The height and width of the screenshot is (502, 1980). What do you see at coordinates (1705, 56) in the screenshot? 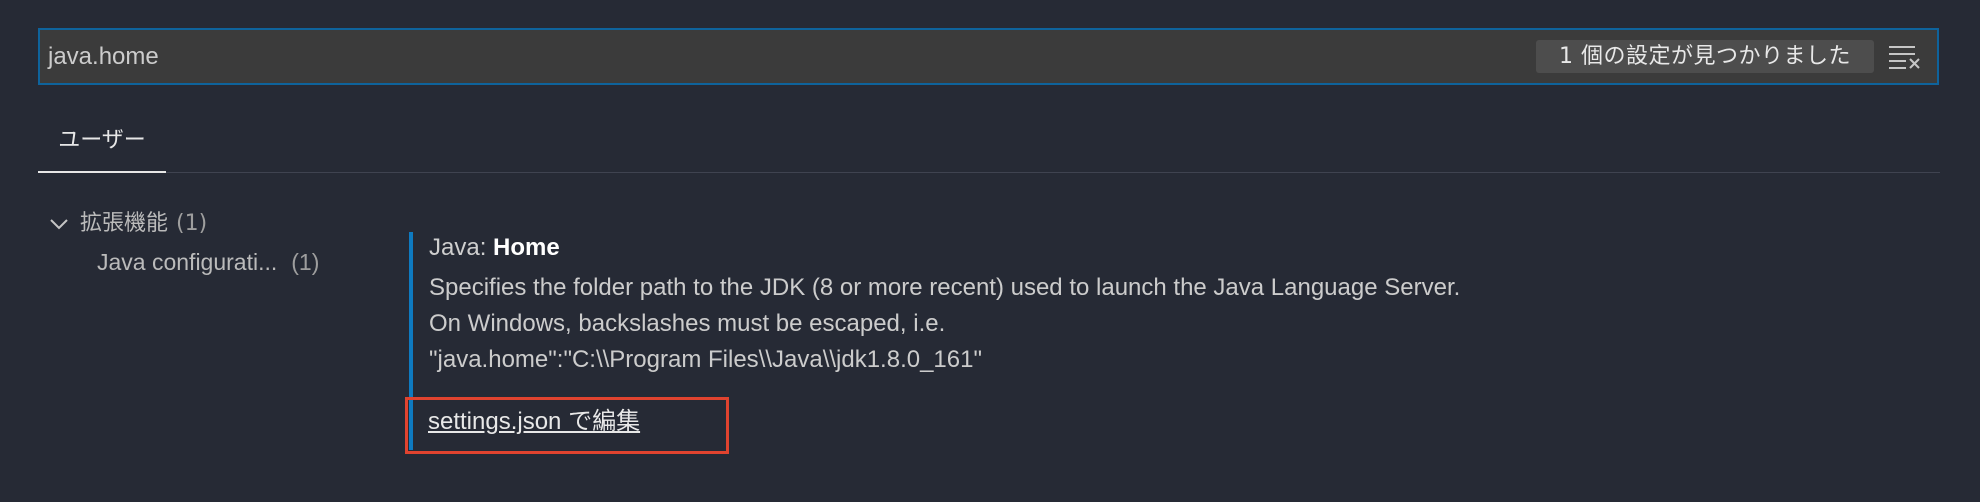
I see `result-count-badge: 1 個の設定が見つかりました` at bounding box center [1705, 56].